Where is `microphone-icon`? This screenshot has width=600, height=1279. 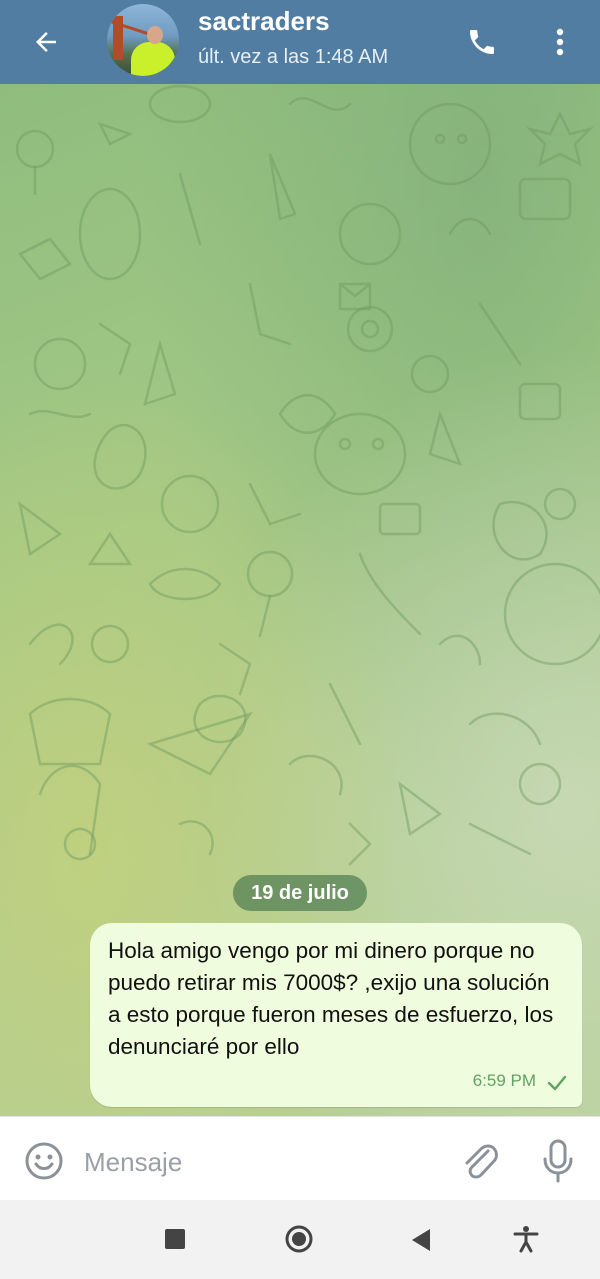
microphone-icon is located at coordinates (558, 1161).